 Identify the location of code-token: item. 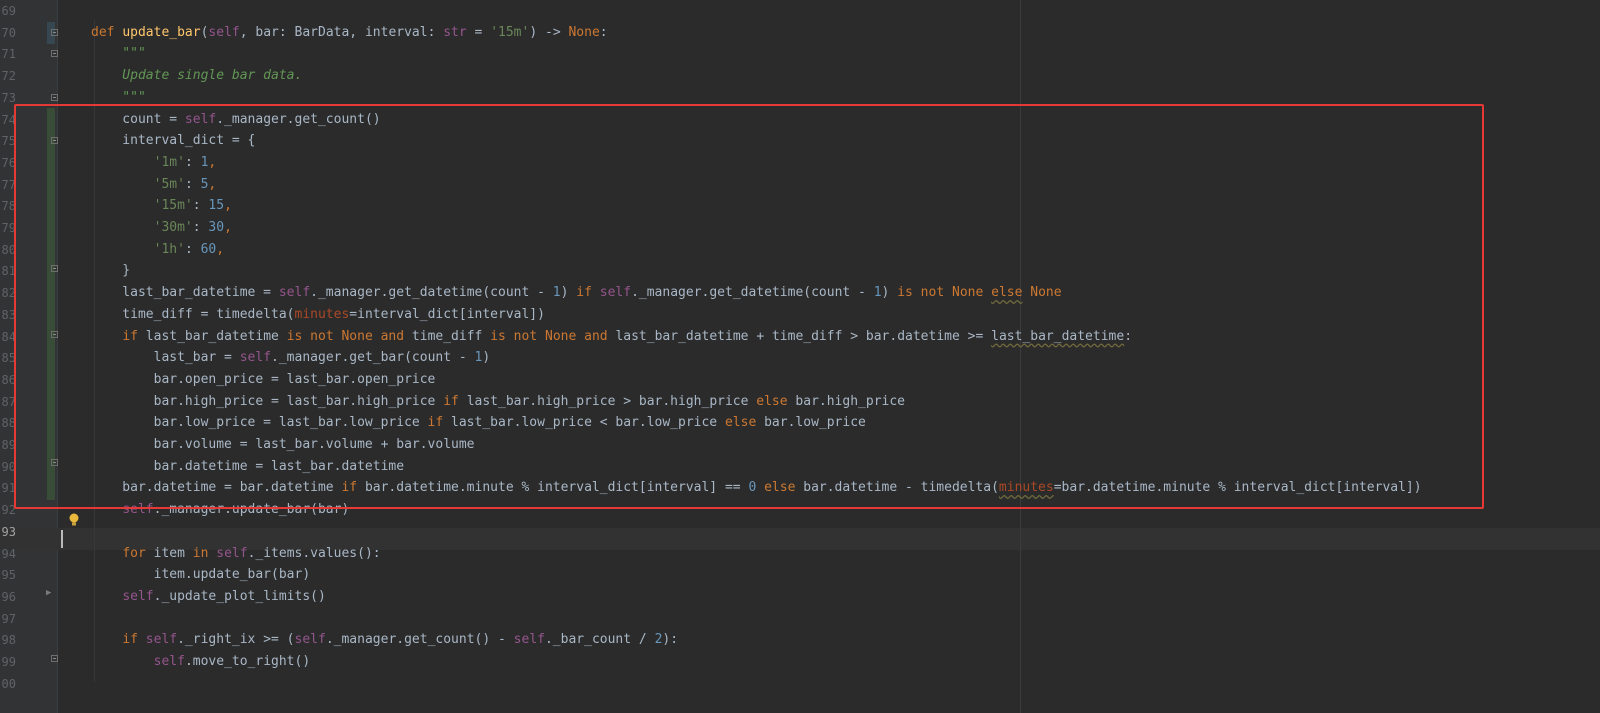
(173, 553).